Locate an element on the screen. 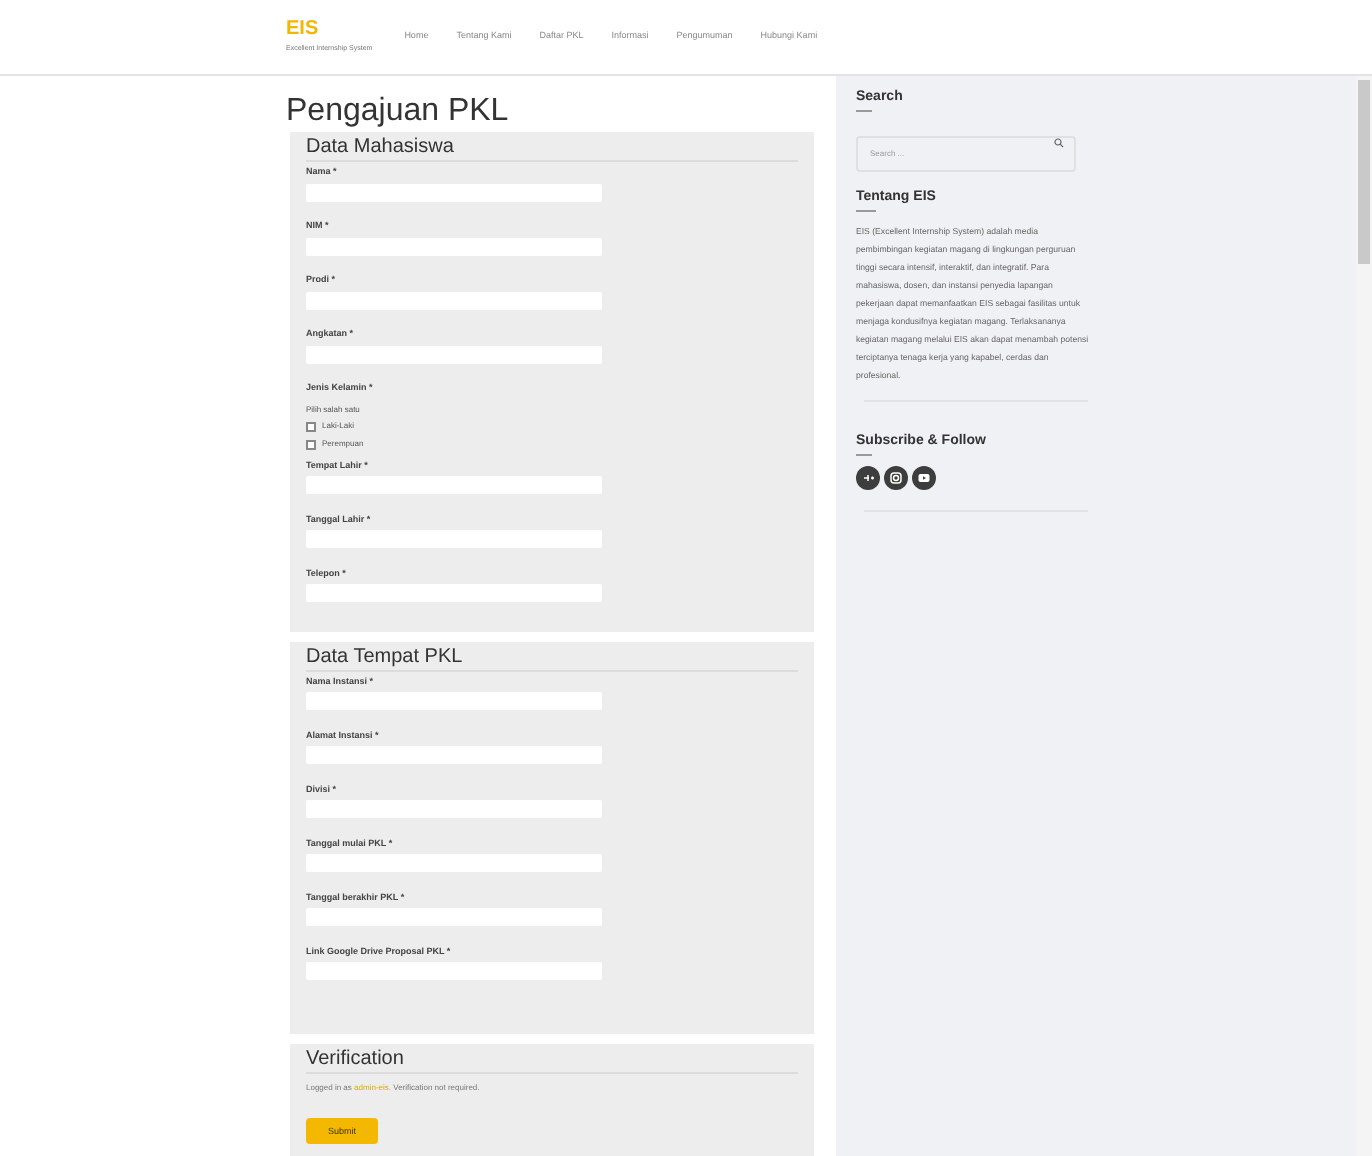 This screenshot has height=1156, width=1372. search-icon is located at coordinates (1059, 142).